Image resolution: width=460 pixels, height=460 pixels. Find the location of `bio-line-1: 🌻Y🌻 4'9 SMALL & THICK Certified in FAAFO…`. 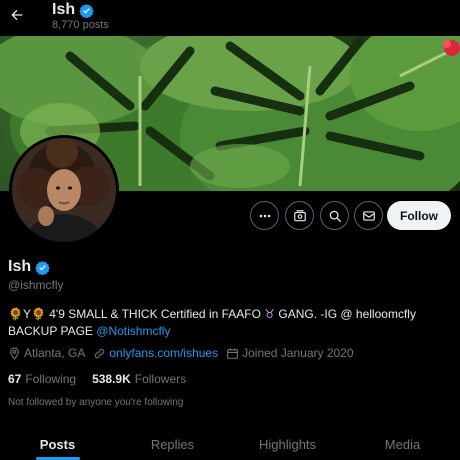

bio-line-1: 🌻Y🌻 4'9 SMALL & THICK Certified in FAAFO… is located at coordinates (231, 314).